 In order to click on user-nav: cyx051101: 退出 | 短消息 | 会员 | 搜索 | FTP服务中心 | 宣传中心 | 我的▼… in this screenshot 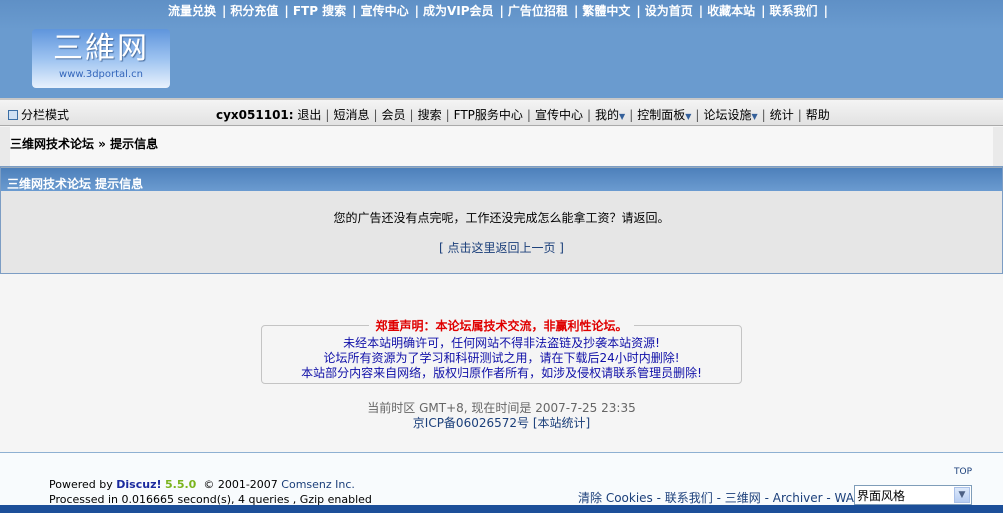, I will do `click(523, 114)`.